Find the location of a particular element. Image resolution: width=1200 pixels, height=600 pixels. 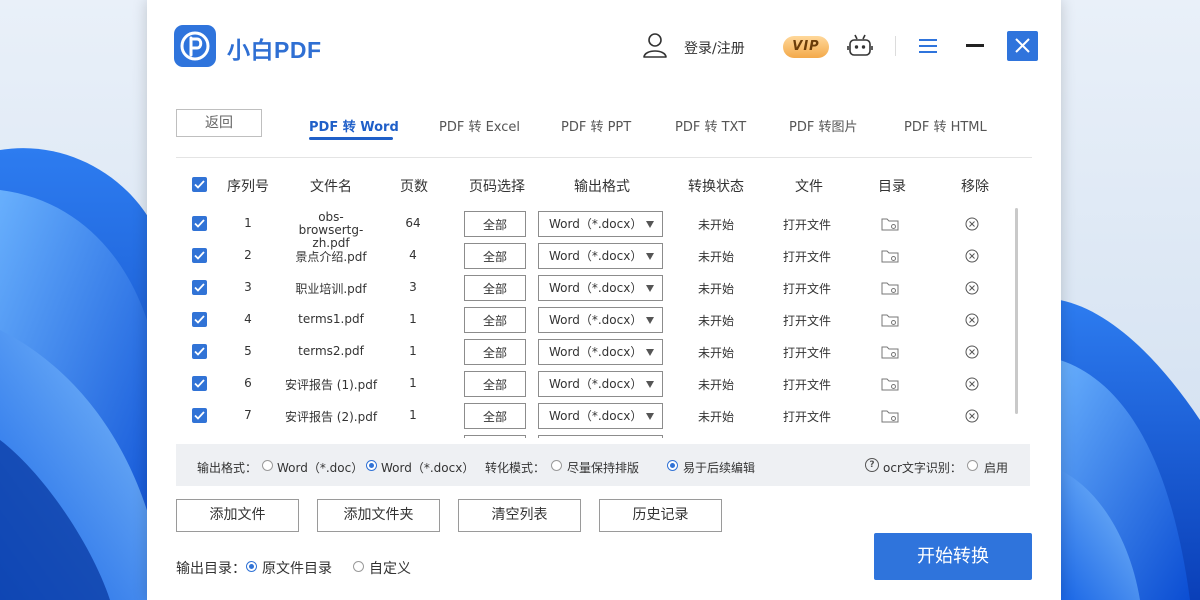

output-format-docx-radio is located at coordinates (371, 465).